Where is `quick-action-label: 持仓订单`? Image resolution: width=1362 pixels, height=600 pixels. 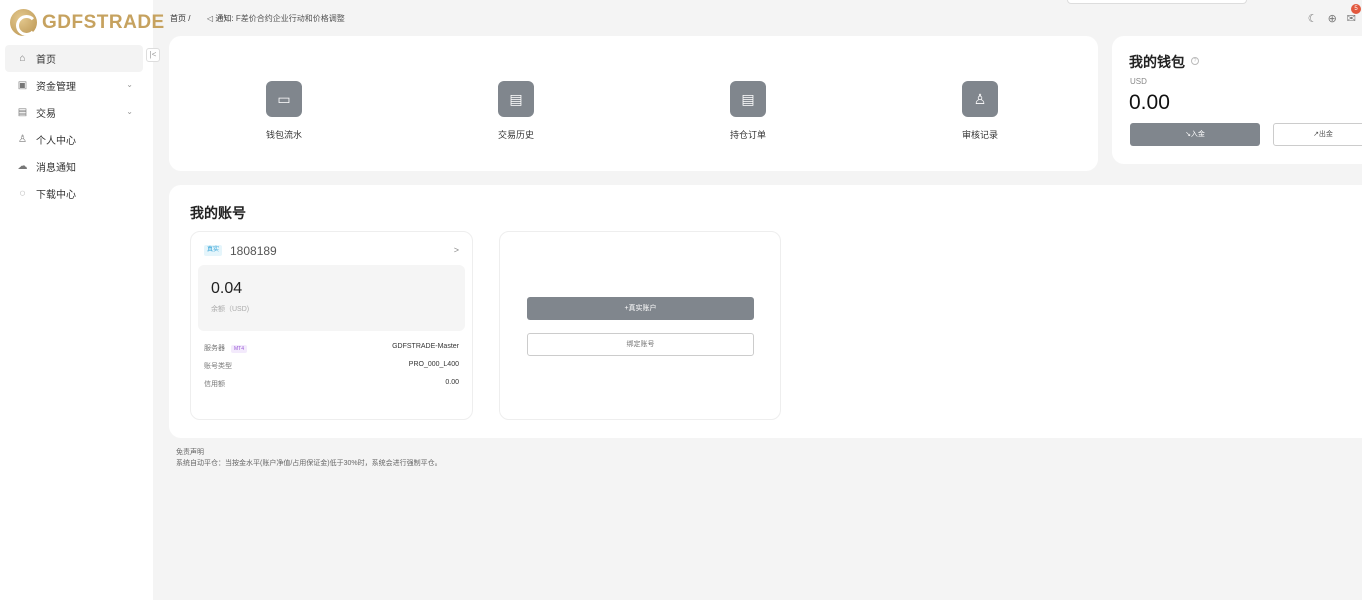 quick-action-label: 持仓订单 is located at coordinates (747, 135).